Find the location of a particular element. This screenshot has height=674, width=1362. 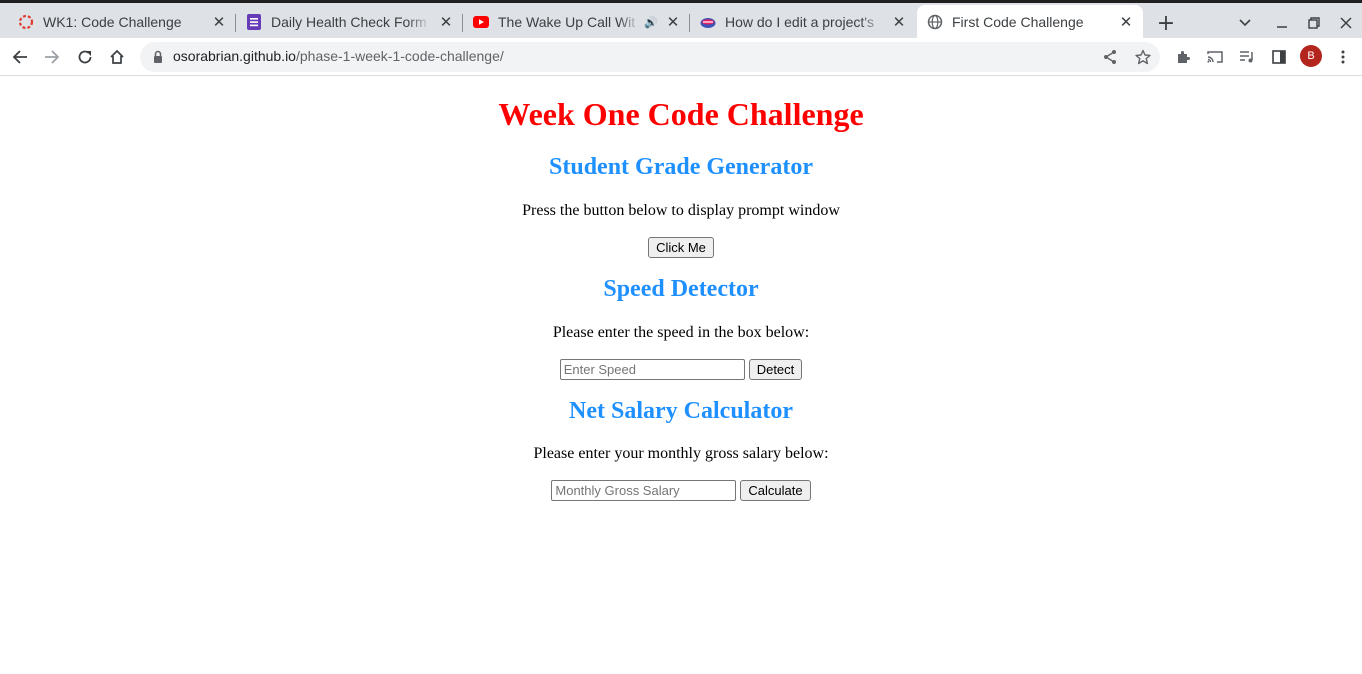

tab-title: How do I edit a project's is located at coordinates (799, 22).